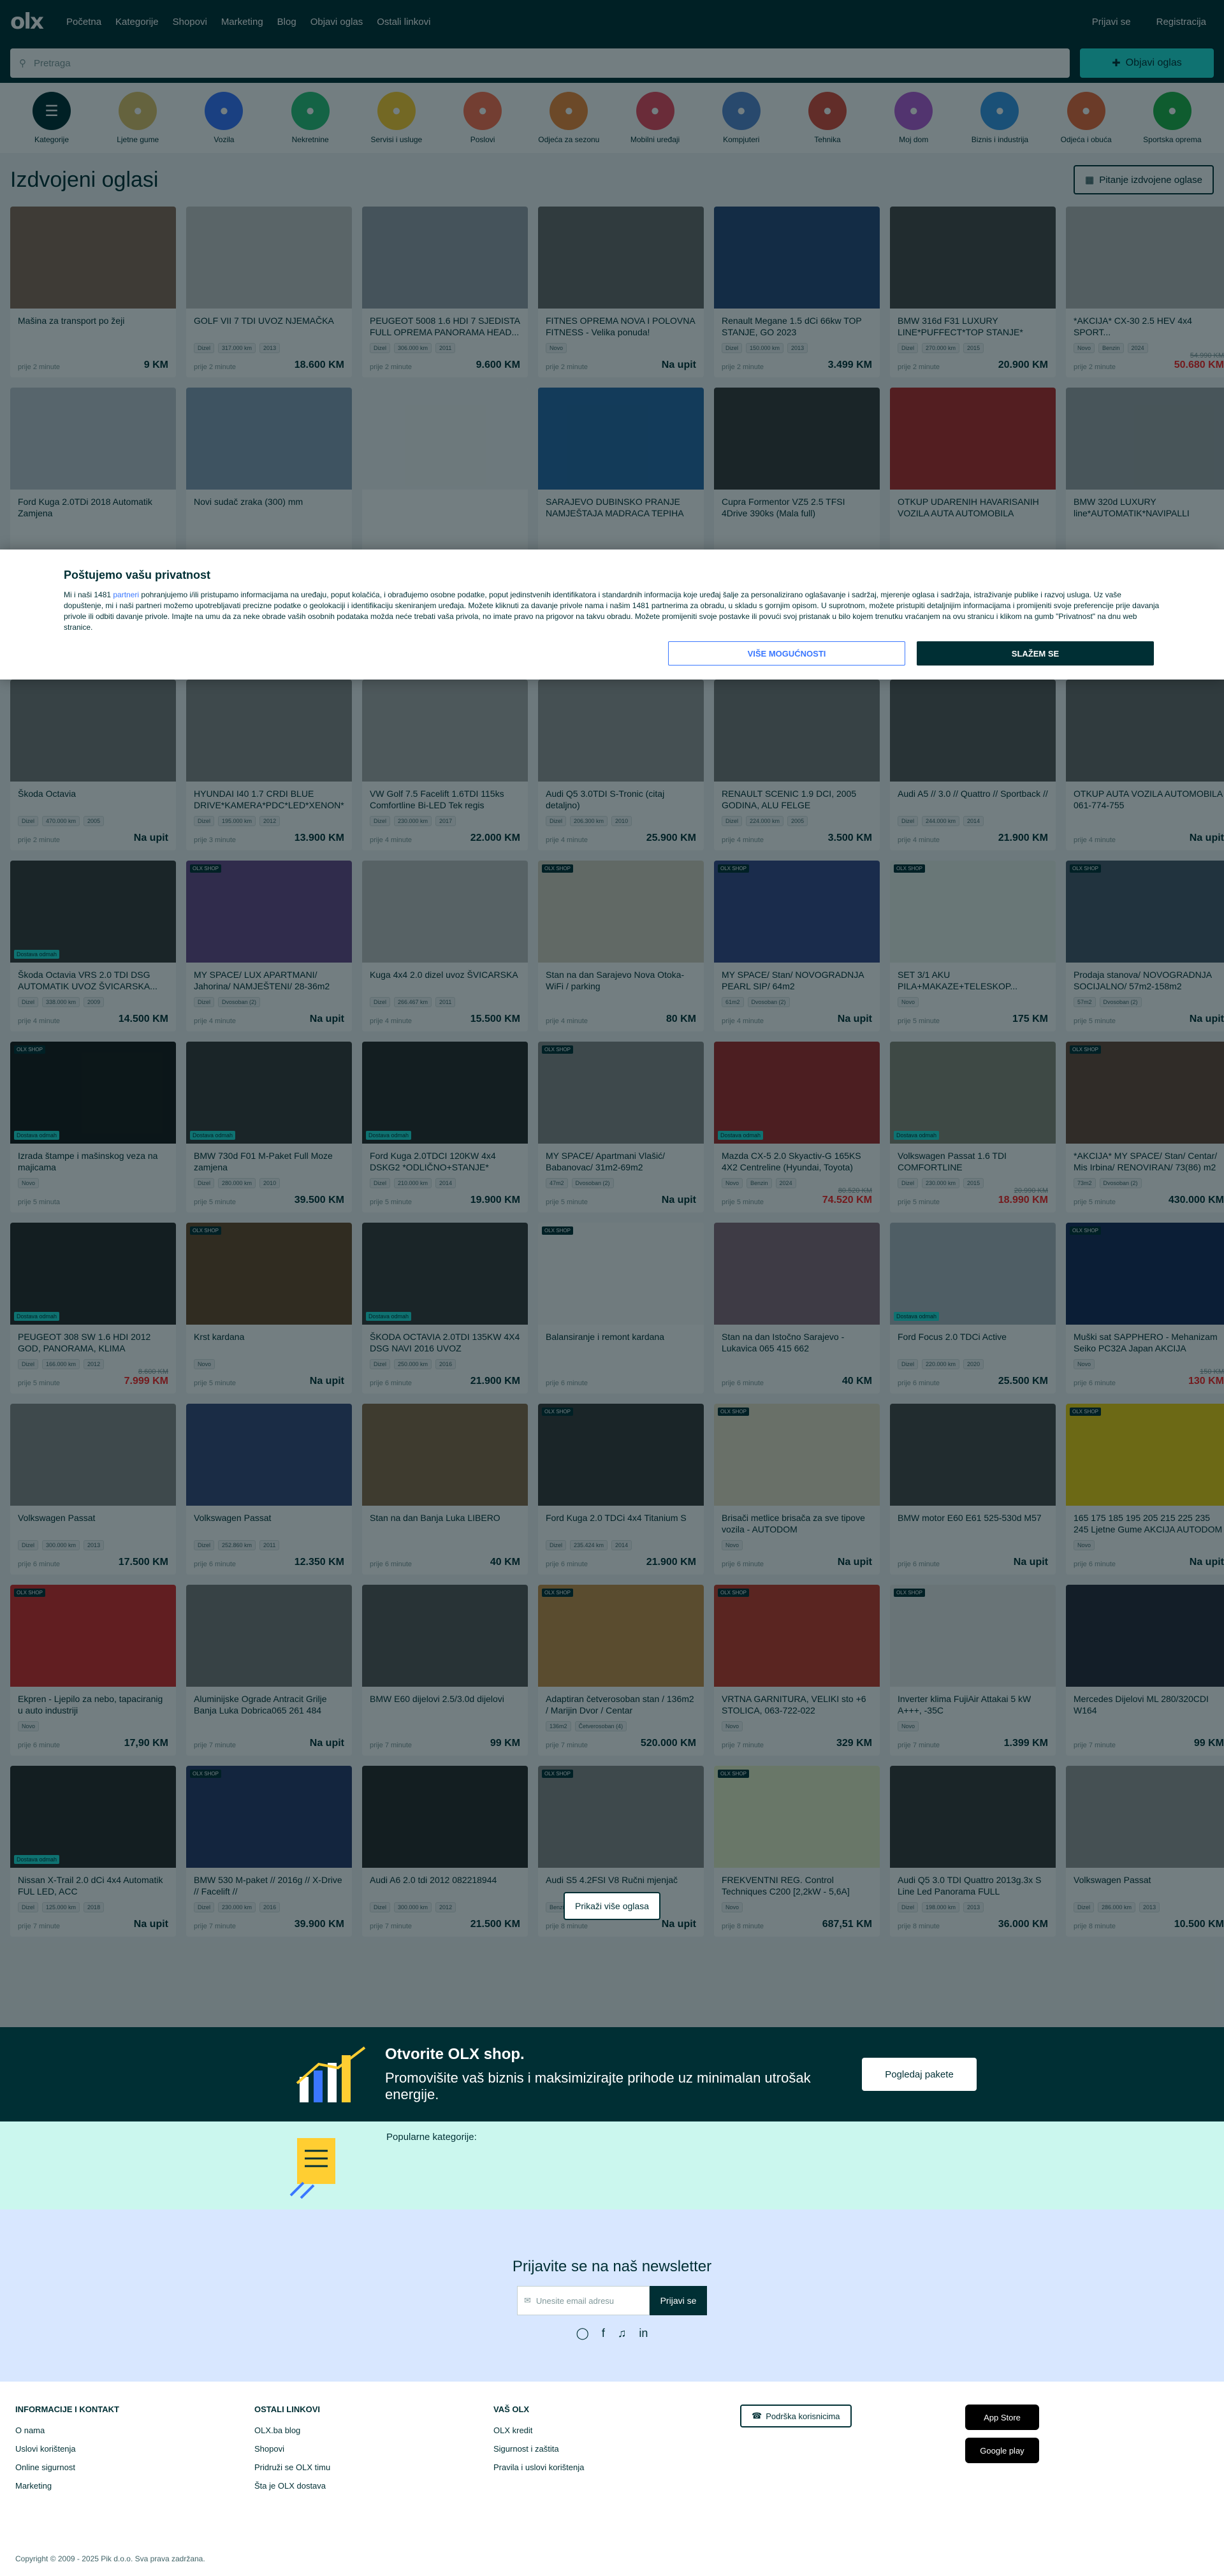 This screenshot has width=1224, height=2576. What do you see at coordinates (1147, 63) in the screenshot?
I see `publish-button: ✚ Objavi oglas` at bounding box center [1147, 63].